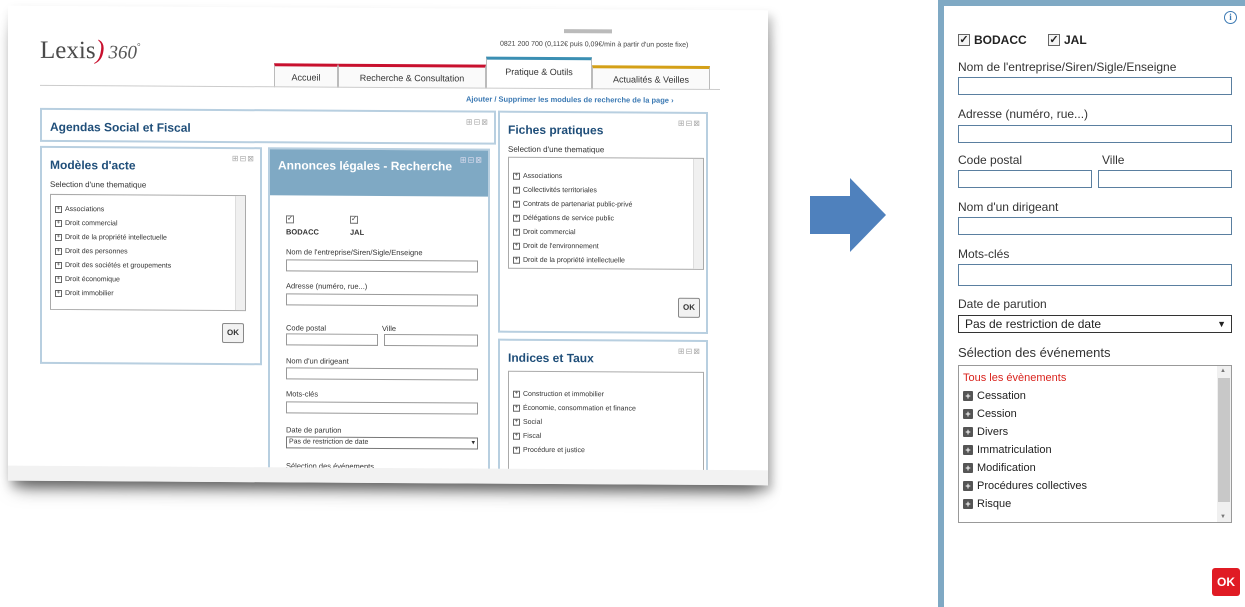 This screenshot has height=607, width=1245. I want to click on date-label: Date de parution, so click(314, 430).